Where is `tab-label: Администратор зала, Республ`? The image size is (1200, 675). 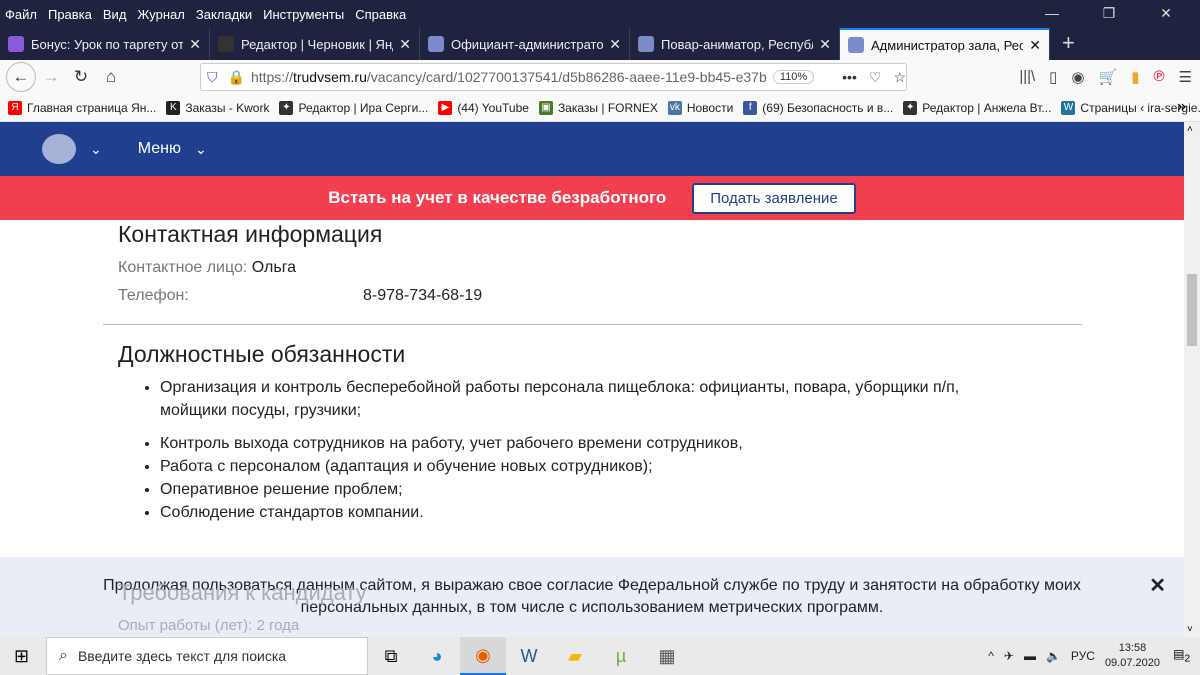
tab-label: Администратор зала, Республ is located at coordinates (947, 45).